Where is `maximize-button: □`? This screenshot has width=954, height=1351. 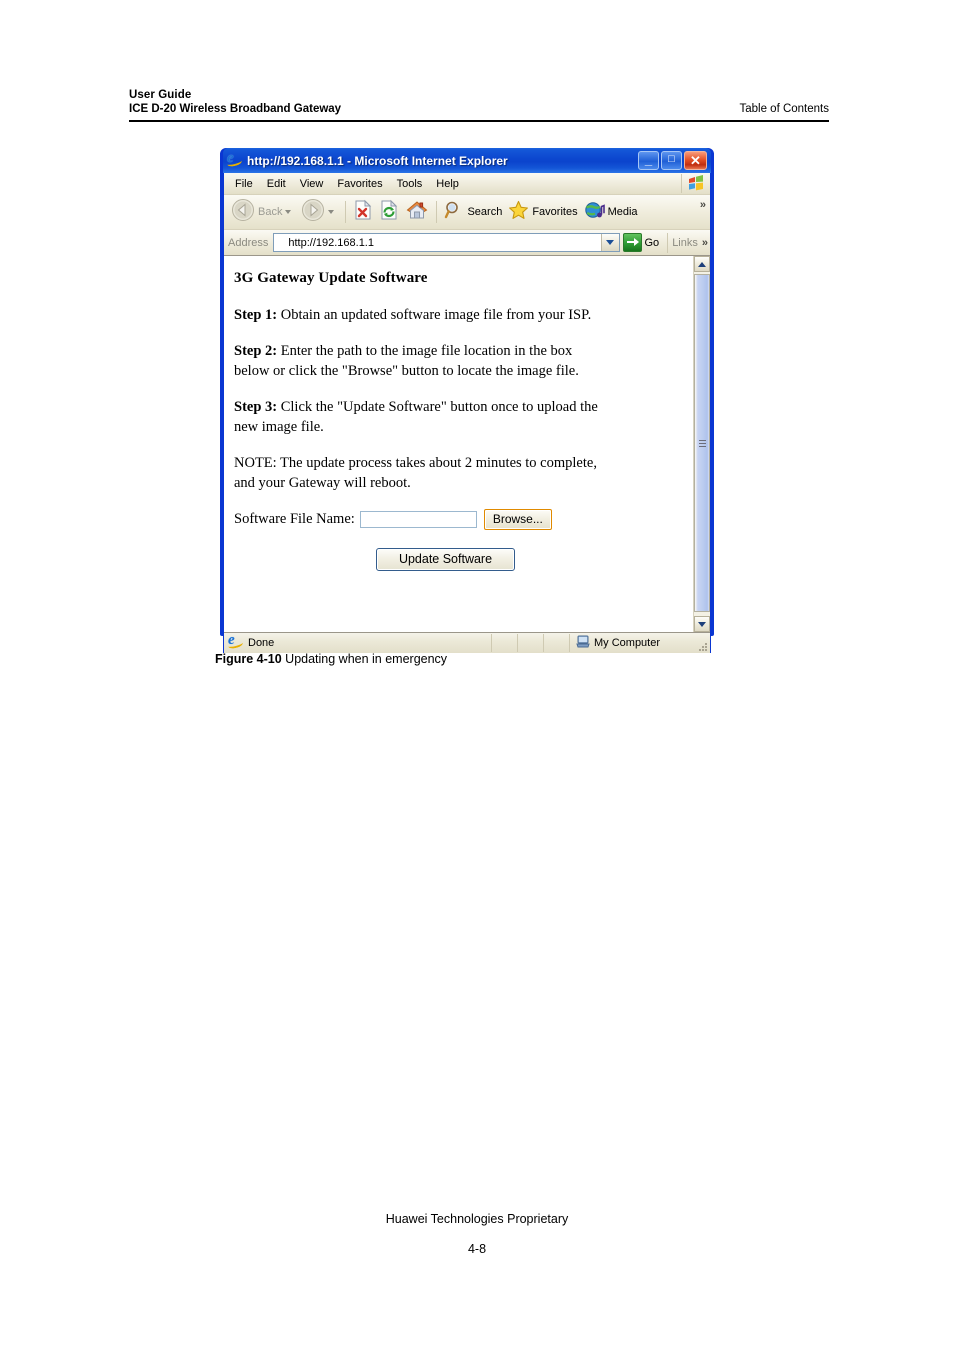 maximize-button: □ is located at coordinates (671, 160).